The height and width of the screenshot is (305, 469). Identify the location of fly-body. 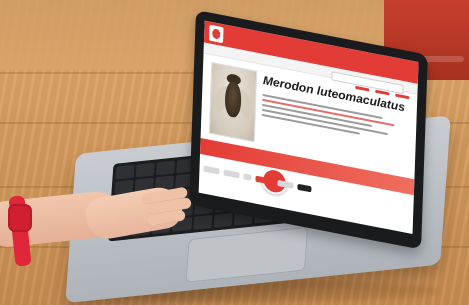
(233, 99).